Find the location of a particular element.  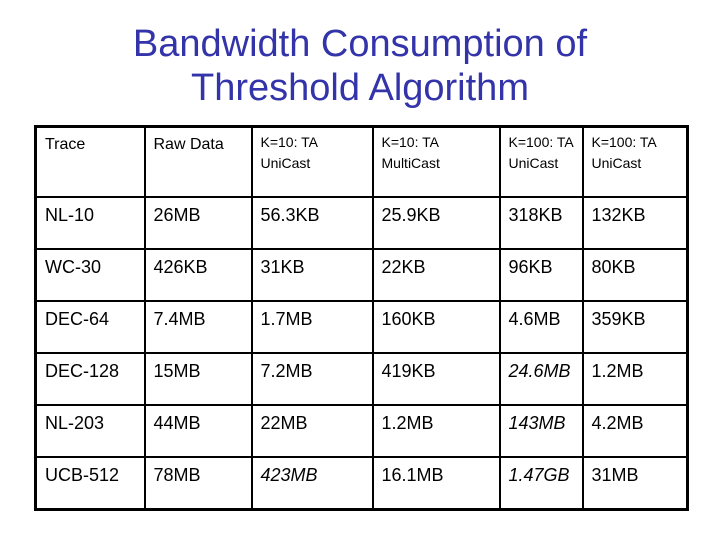

cell-raw-data: 15MB is located at coordinates (198, 379).